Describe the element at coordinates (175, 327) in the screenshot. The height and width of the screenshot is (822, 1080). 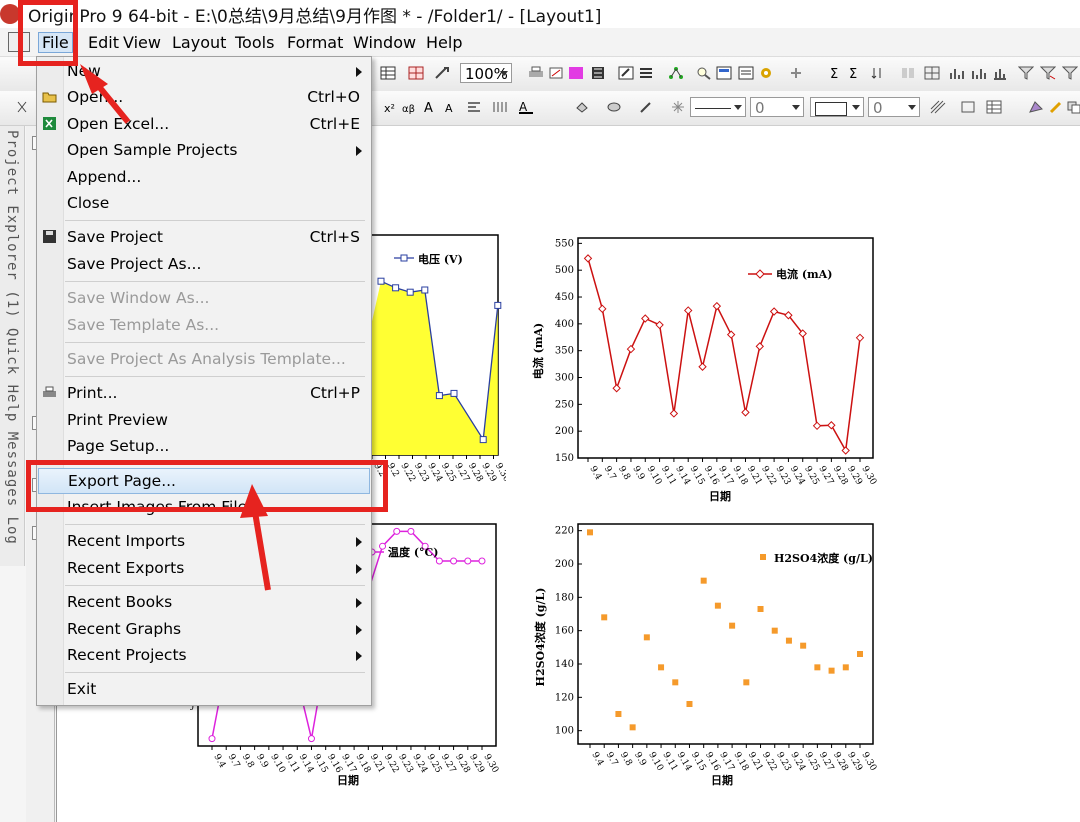
I see `annotation-arrows` at that location.